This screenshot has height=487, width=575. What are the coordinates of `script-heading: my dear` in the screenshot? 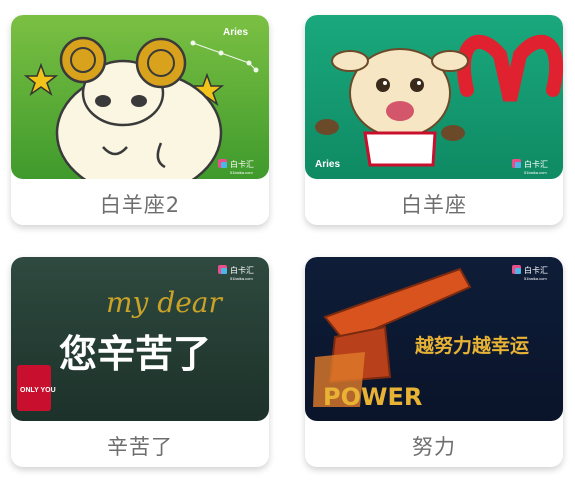 It's located at (164, 302).